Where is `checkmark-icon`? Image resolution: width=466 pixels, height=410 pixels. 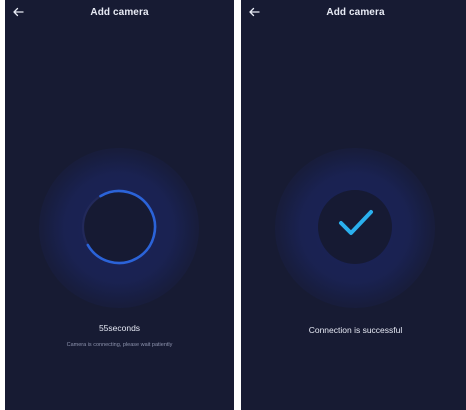 checkmark-icon is located at coordinates (356, 222).